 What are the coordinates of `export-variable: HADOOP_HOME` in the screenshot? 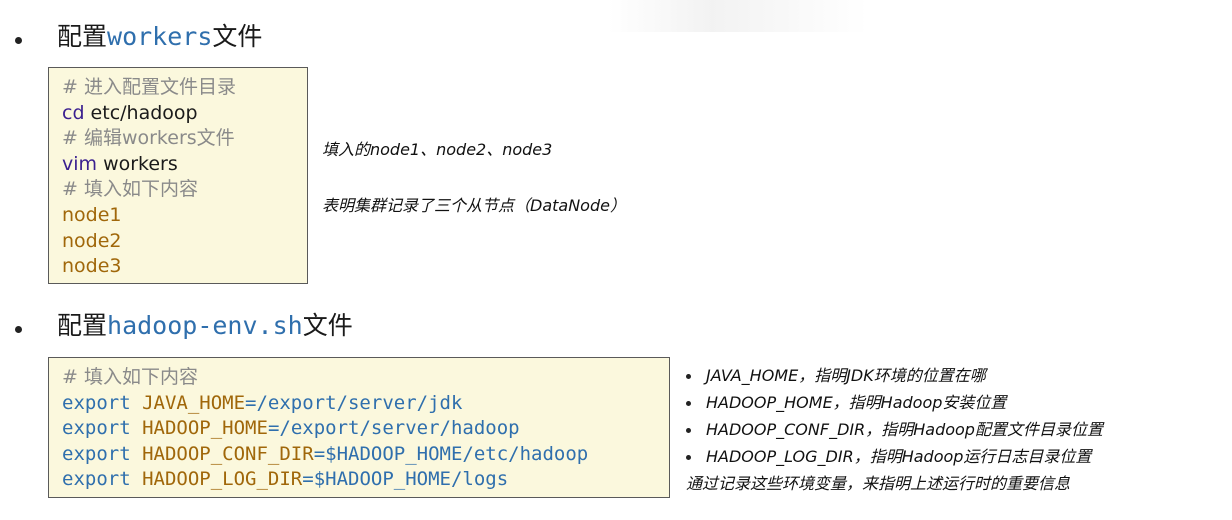 It's located at (205, 428).